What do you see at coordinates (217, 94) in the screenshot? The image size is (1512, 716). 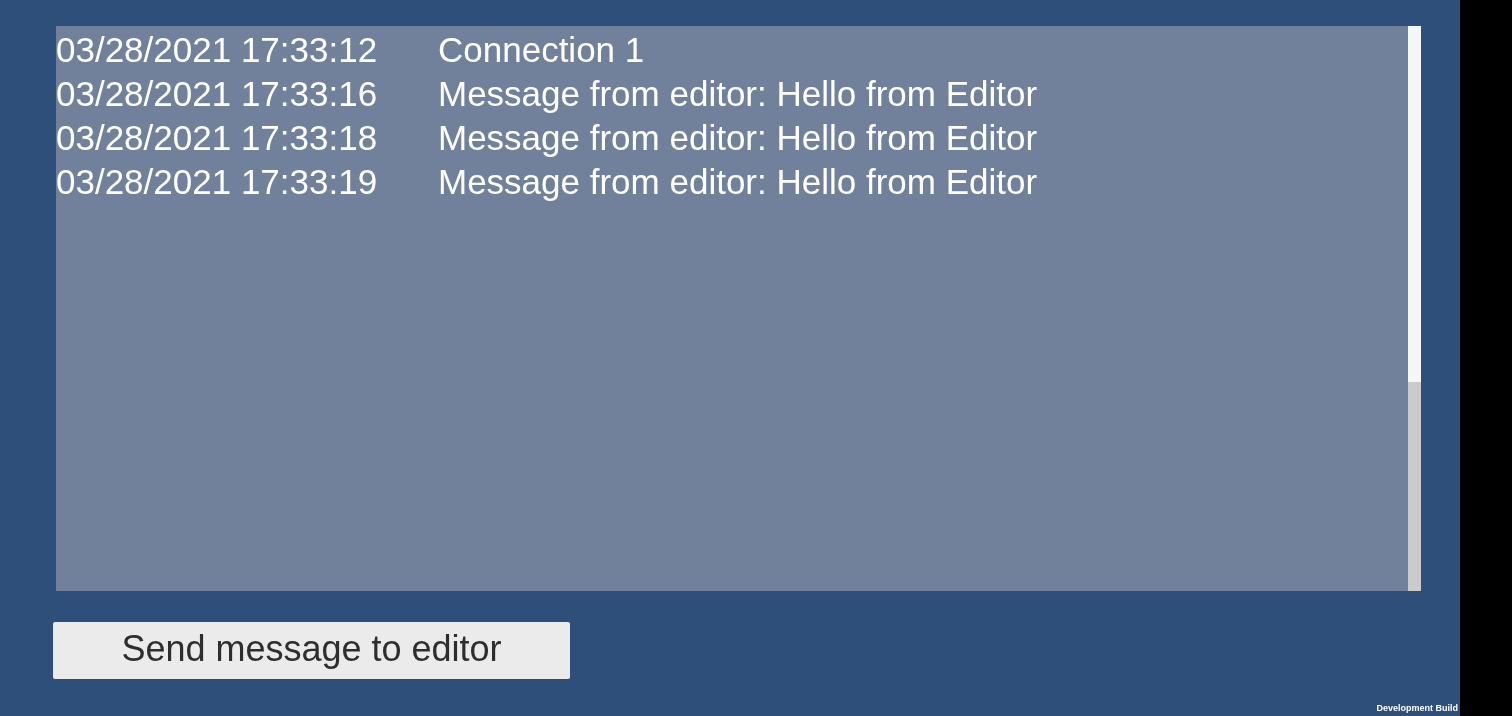 I see `log-timestamp: 03/28/2021 17:33:16` at bounding box center [217, 94].